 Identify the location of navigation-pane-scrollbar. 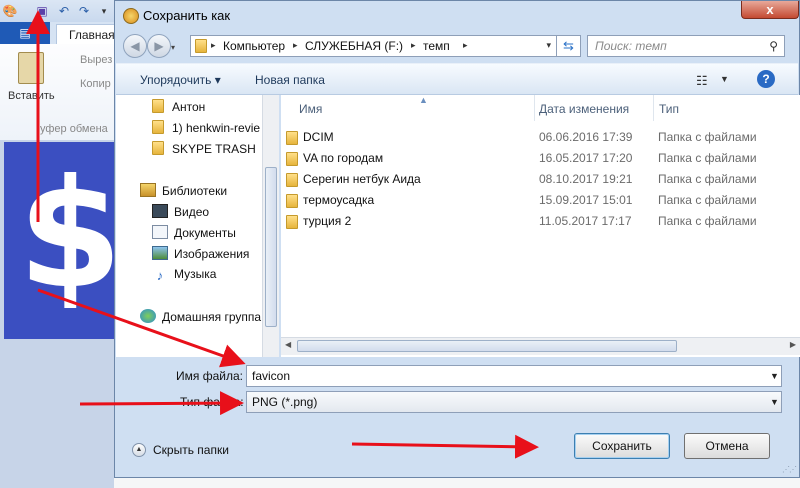
(270, 226).